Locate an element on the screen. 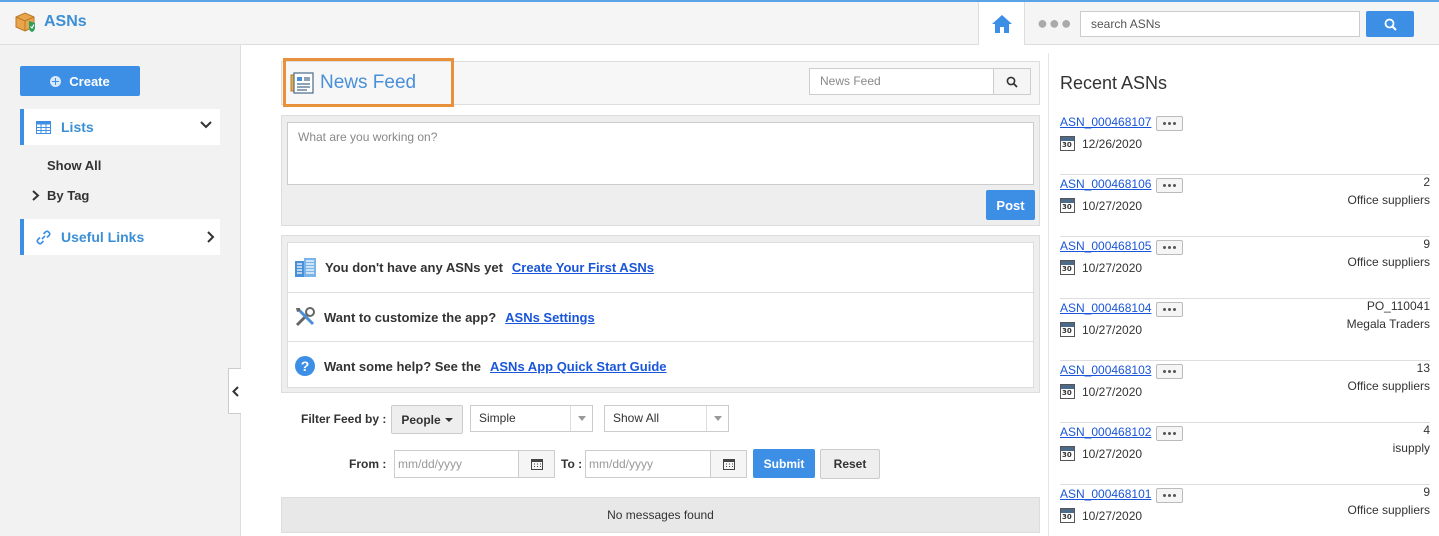  sidebar-item-by-tag: By Tag is located at coordinates (60, 195).